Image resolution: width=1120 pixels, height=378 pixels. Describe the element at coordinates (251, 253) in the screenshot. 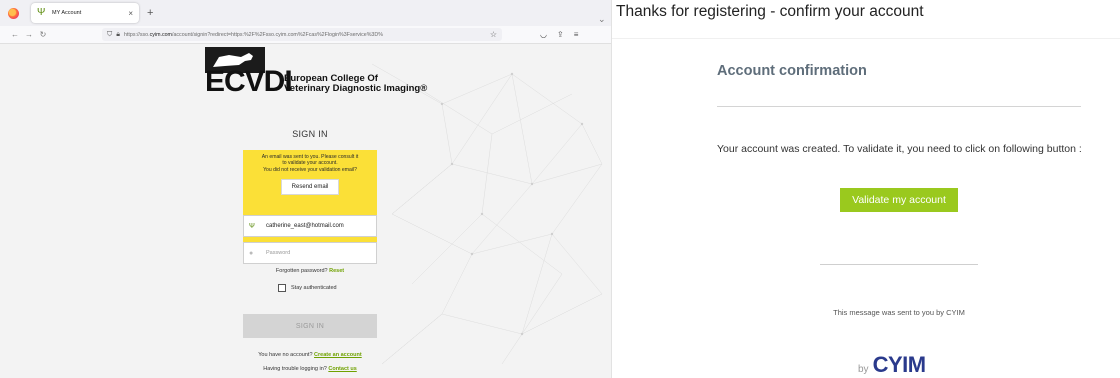

I see `user-icon: ●` at that location.